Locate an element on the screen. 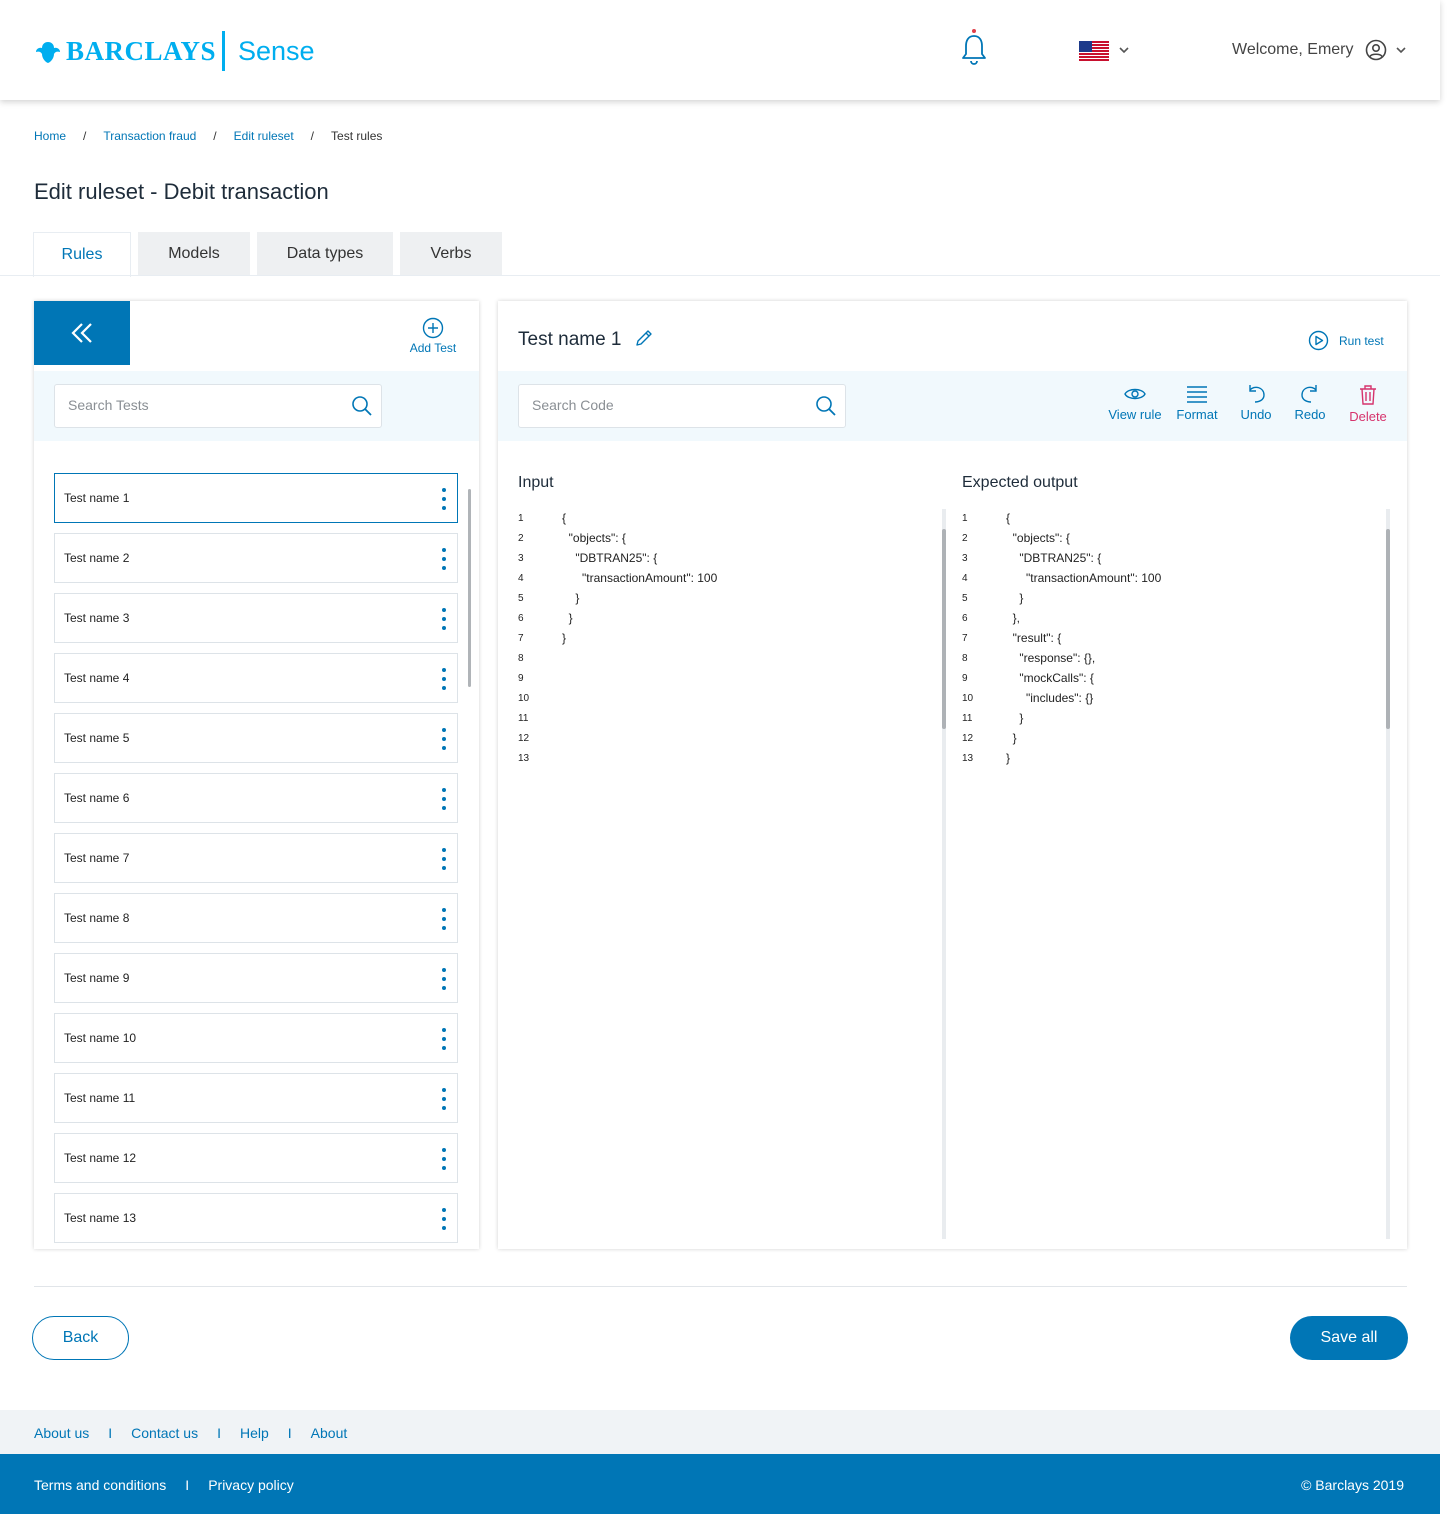 Image resolution: width=1451 pixels, height=1514 pixels. test-name: Test name 2 is located at coordinates (97, 558).